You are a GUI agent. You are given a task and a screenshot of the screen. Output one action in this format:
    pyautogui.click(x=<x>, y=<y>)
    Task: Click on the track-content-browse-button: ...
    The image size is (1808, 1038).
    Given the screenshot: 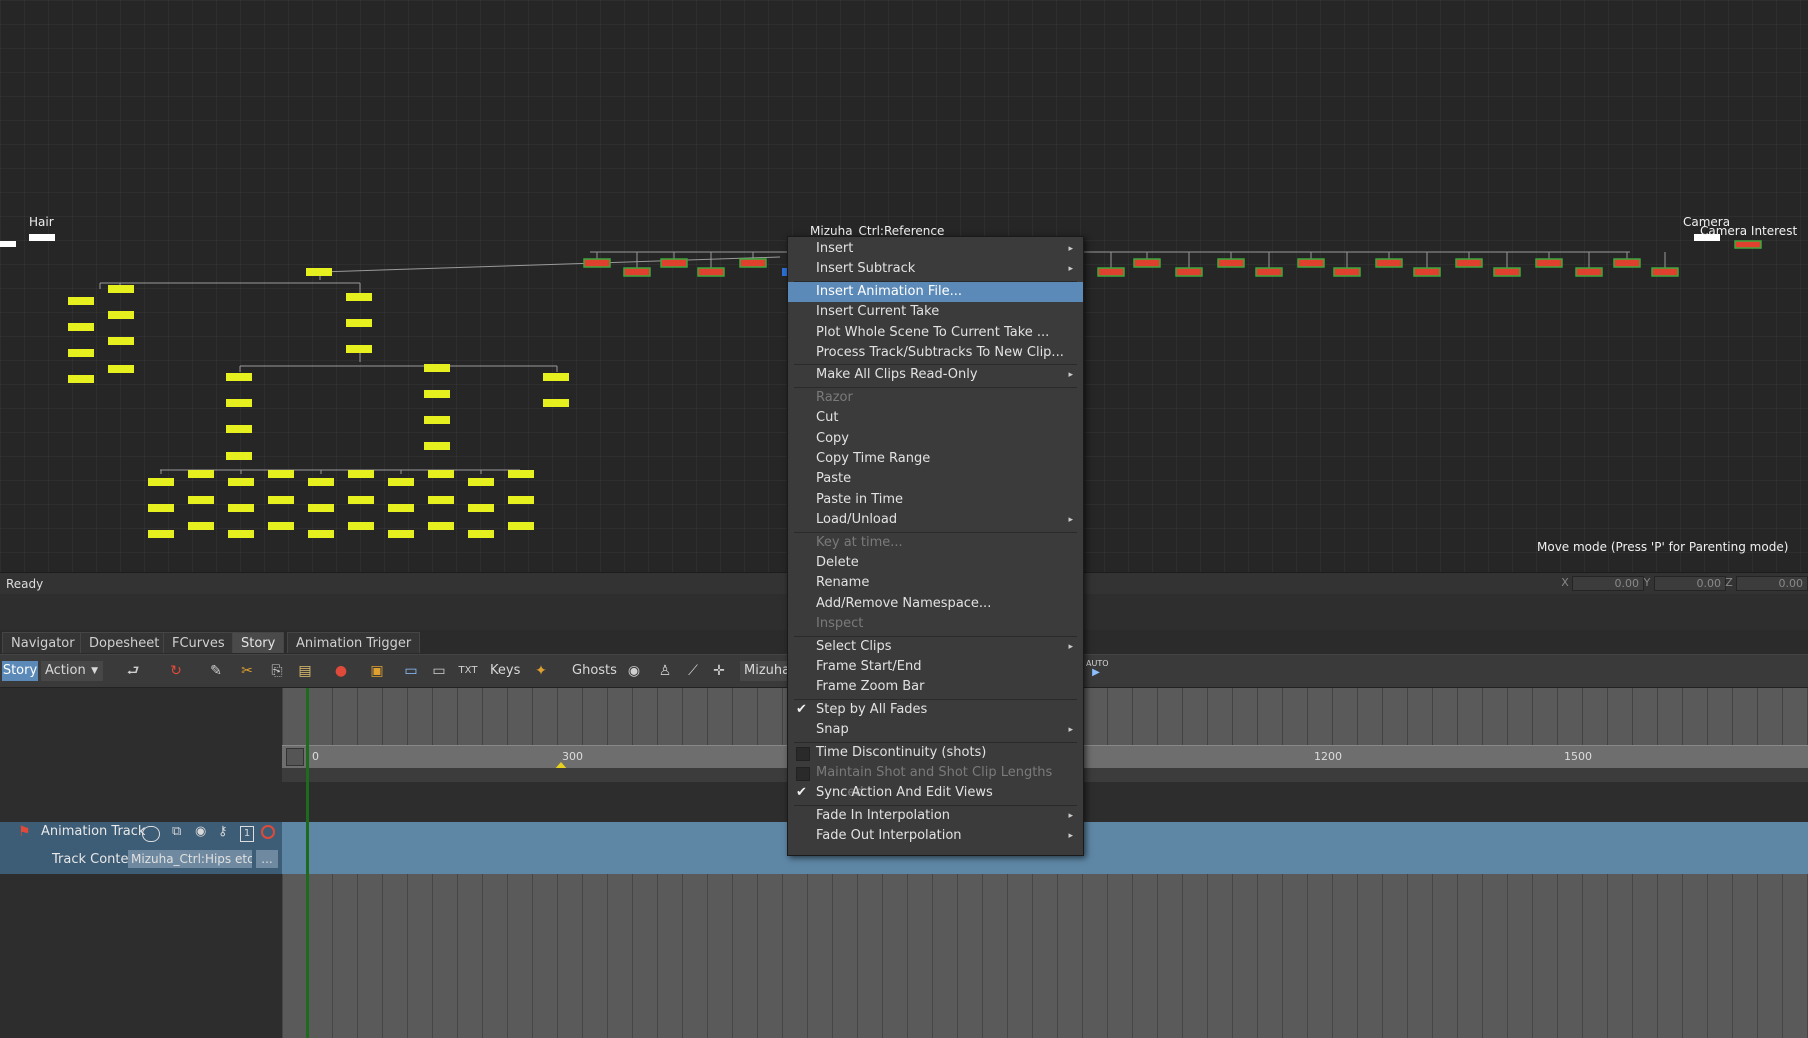 What is the action you would take?
    pyautogui.click(x=267, y=859)
    